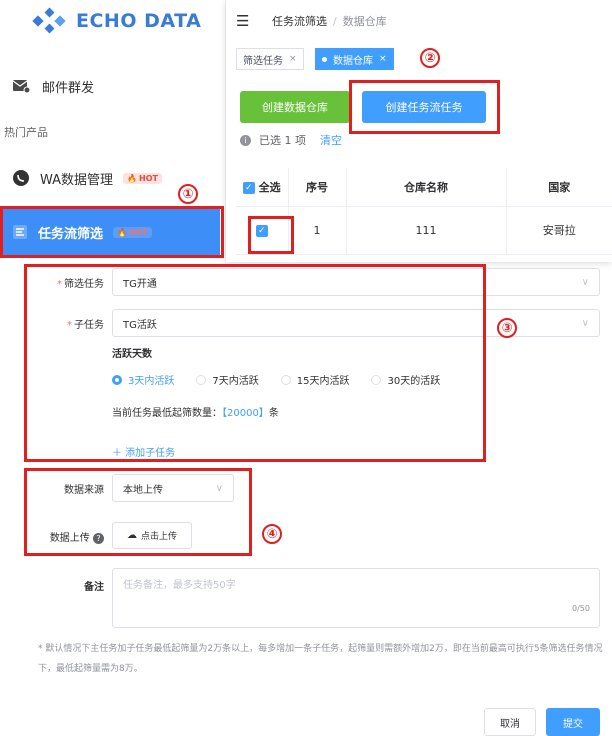 The image size is (612, 736). Describe the element at coordinates (49, 20) in the screenshot. I see `echo-data-logo-icon` at that location.